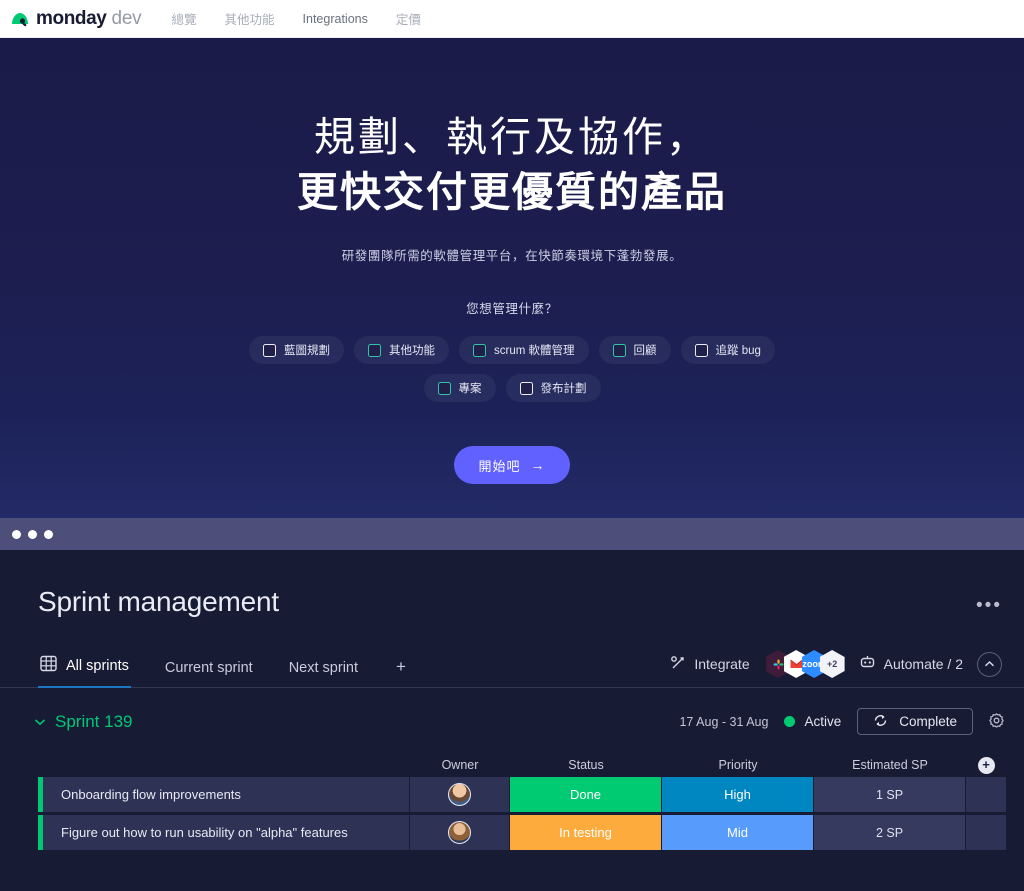 The width and height of the screenshot is (1024, 891). I want to click on table-grid-icon, so click(48, 665).